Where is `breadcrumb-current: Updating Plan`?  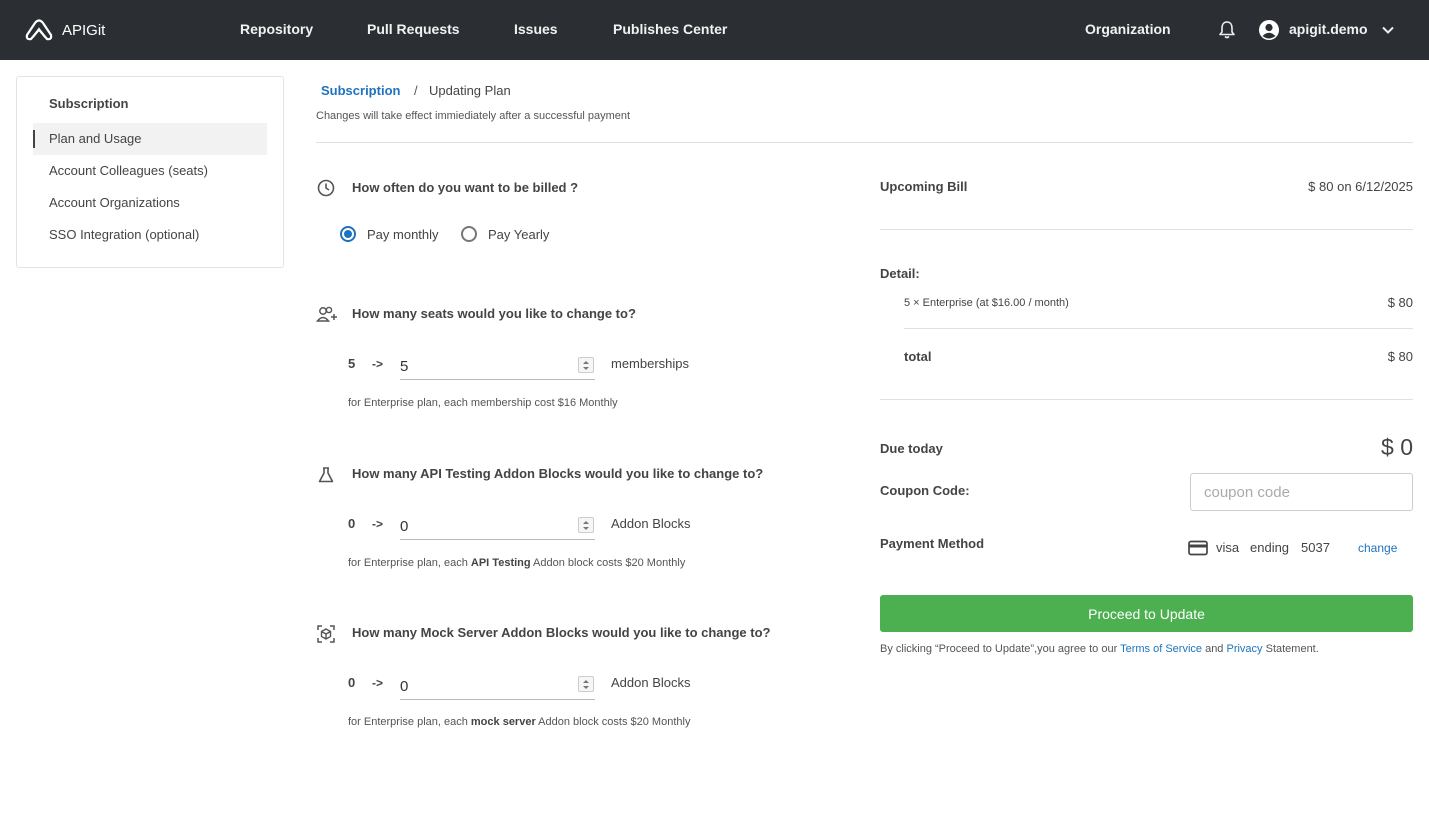
breadcrumb-current: Updating Plan is located at coordinates (470, 90).